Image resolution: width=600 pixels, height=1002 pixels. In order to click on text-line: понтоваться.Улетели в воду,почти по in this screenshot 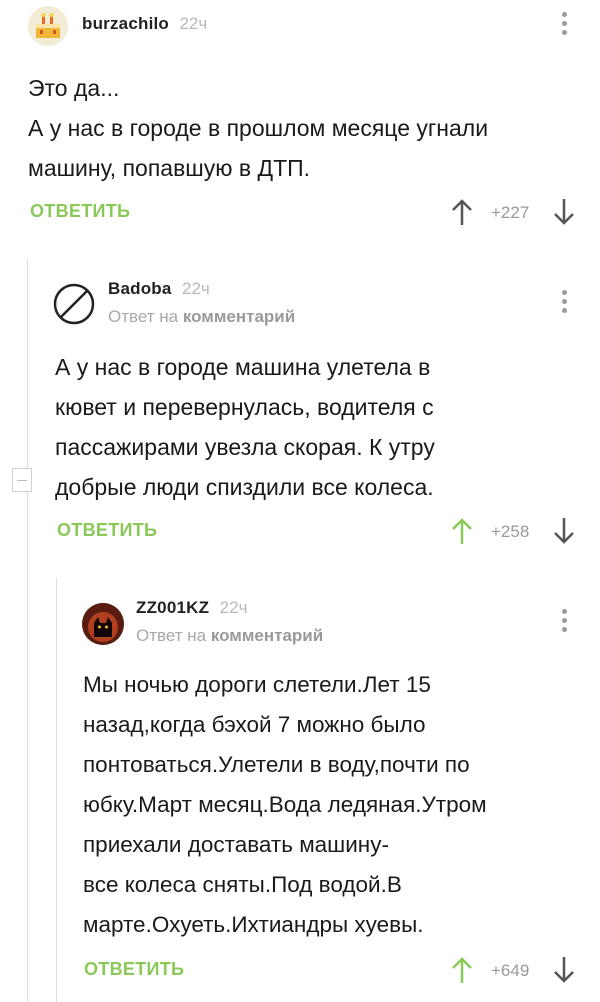, I will do `click(276, 764)`.